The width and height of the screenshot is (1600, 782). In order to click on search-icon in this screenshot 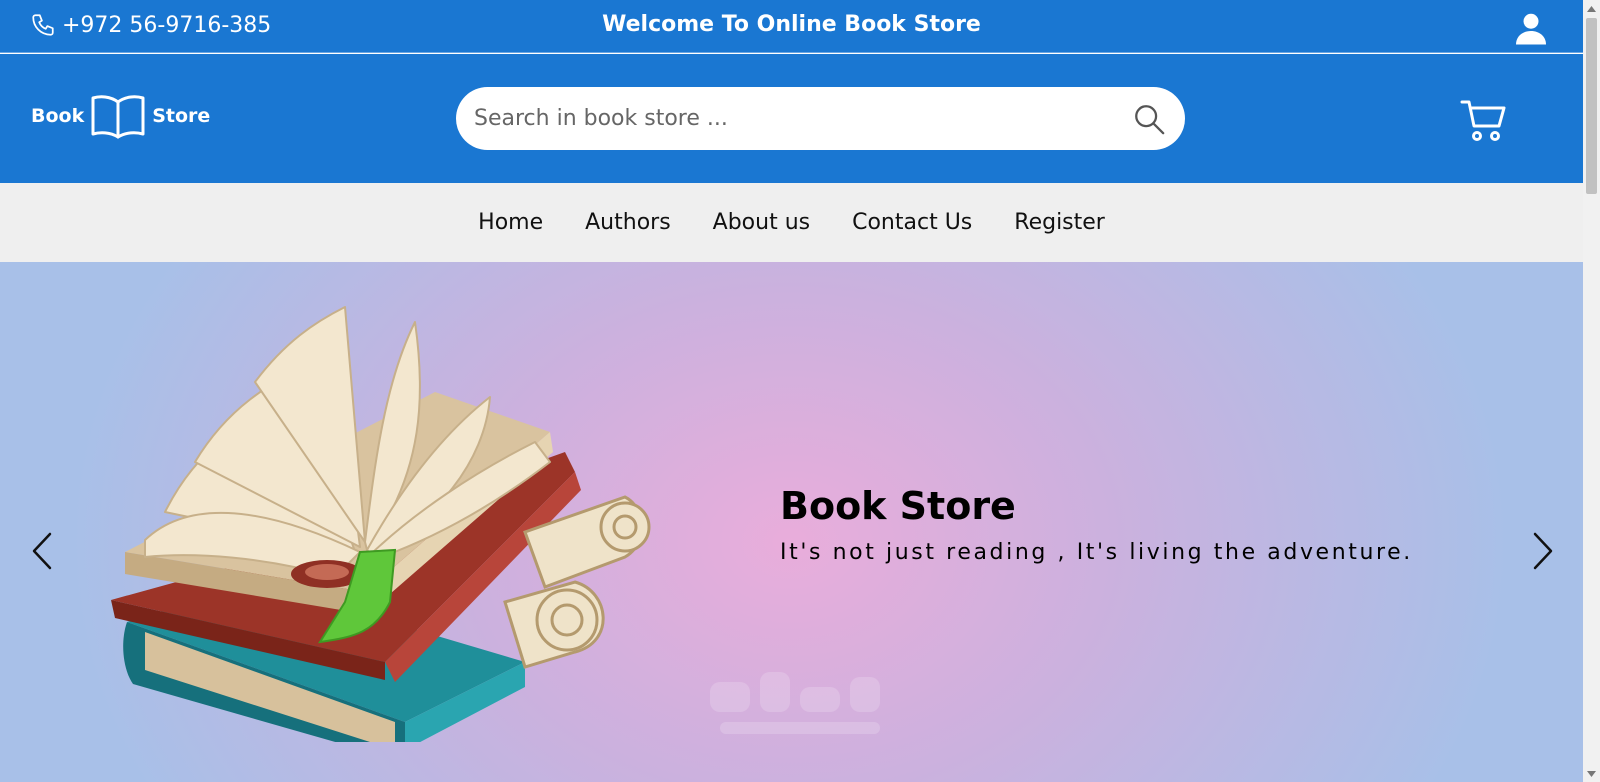, I will do `click(1150, 119)`.